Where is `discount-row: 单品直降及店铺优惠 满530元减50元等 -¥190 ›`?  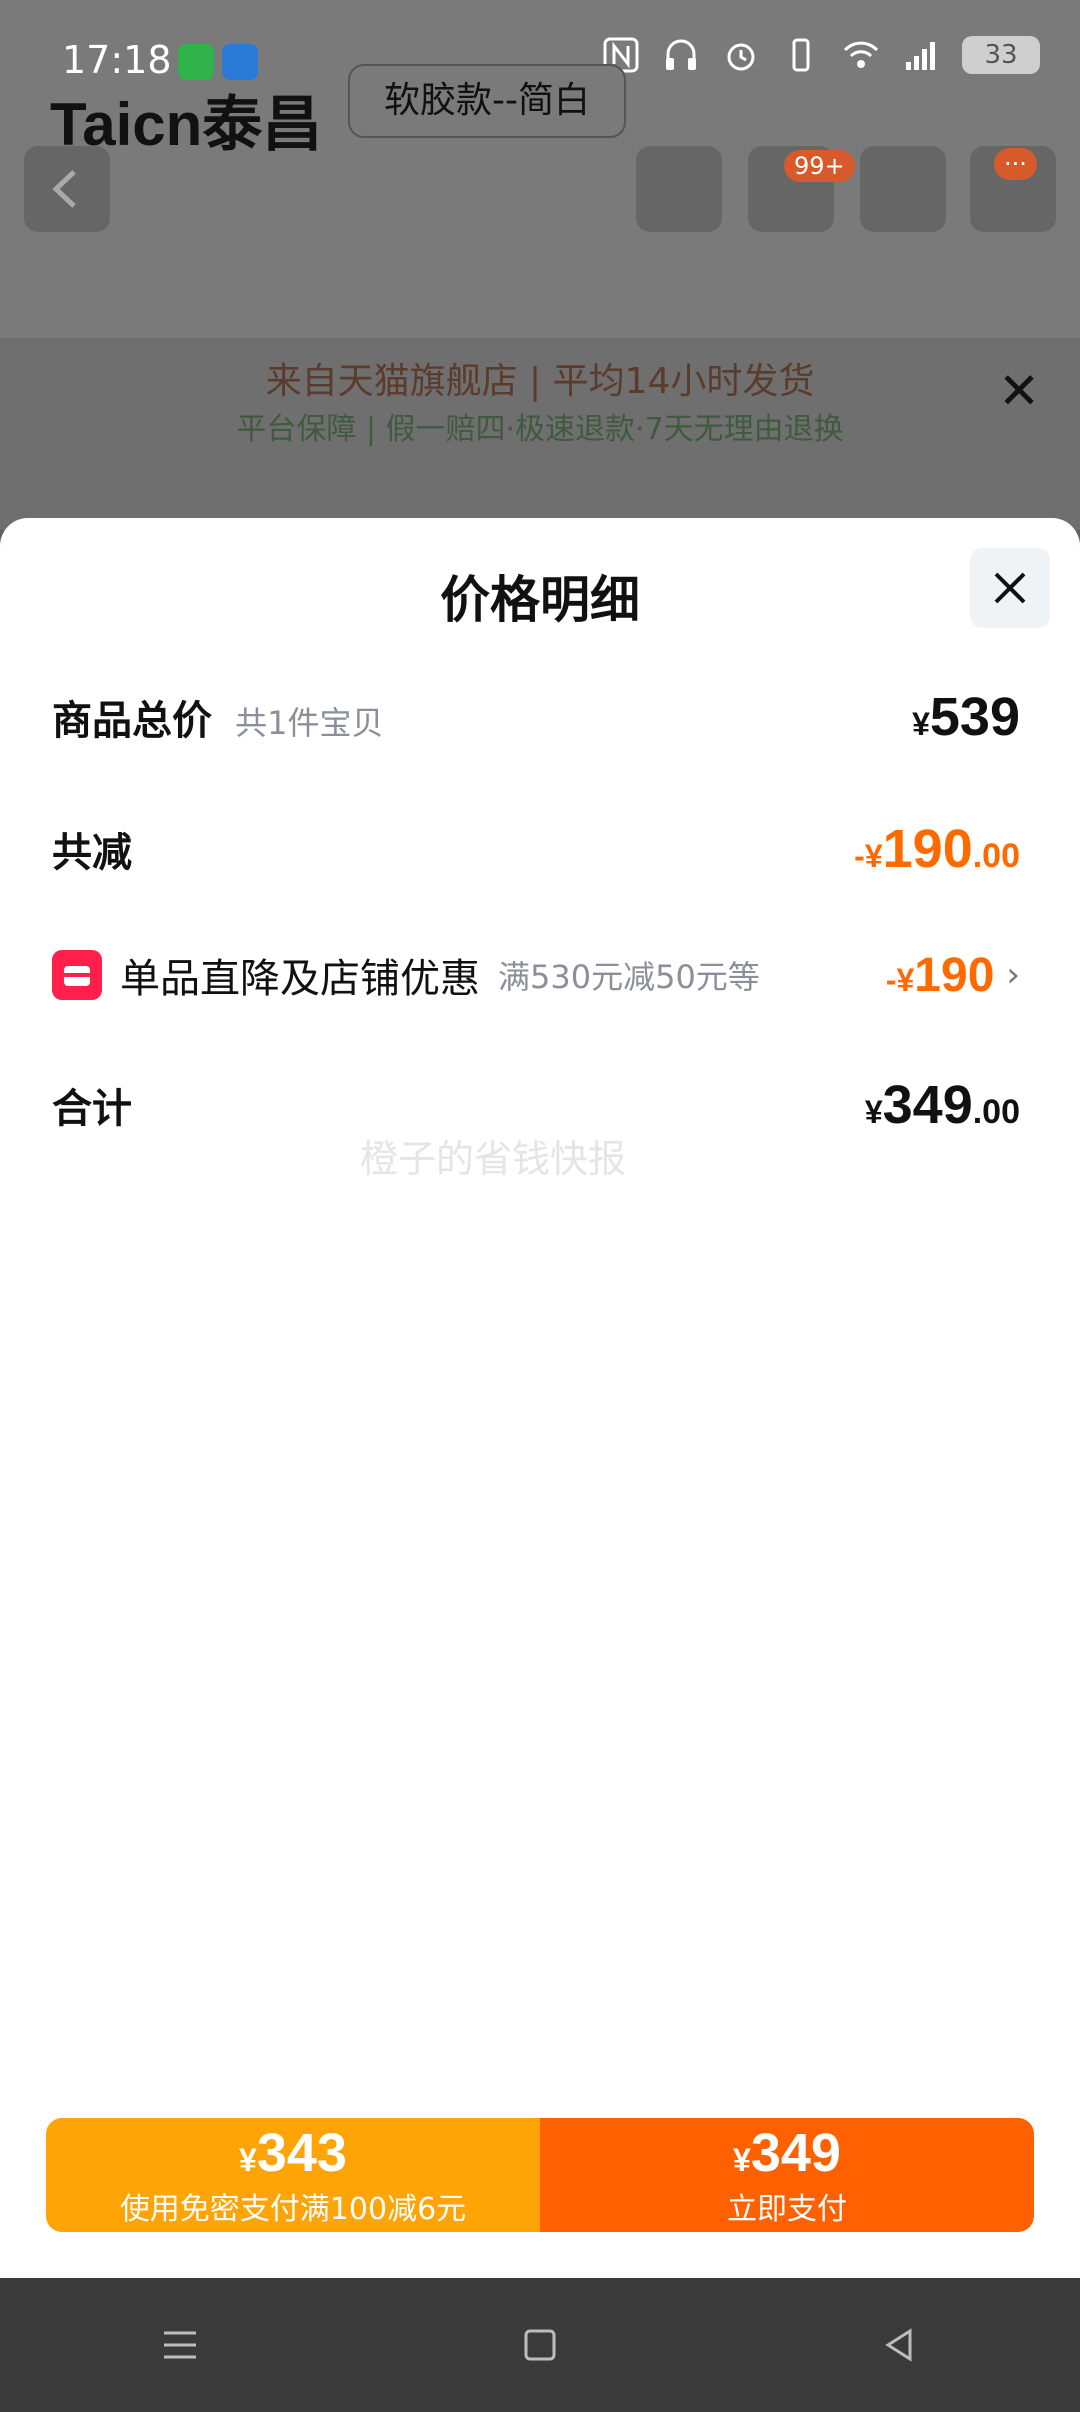 discount-row: 单品直降及店铺优惠 满530元减50元等 -¥190 › is located at coordinates (536, 975).